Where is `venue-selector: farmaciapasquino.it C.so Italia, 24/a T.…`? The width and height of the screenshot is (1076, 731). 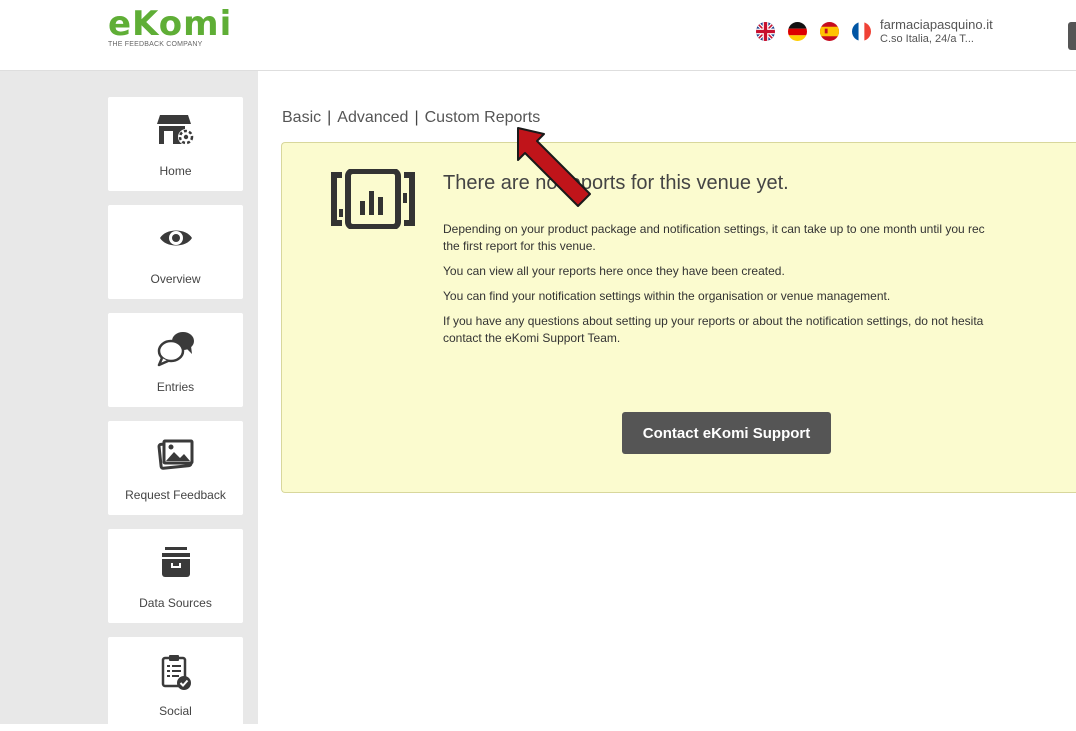 venue-selector: farmaciapasquino.it C.so Italia, 24/a T.… is located at coordinates (936, 32).